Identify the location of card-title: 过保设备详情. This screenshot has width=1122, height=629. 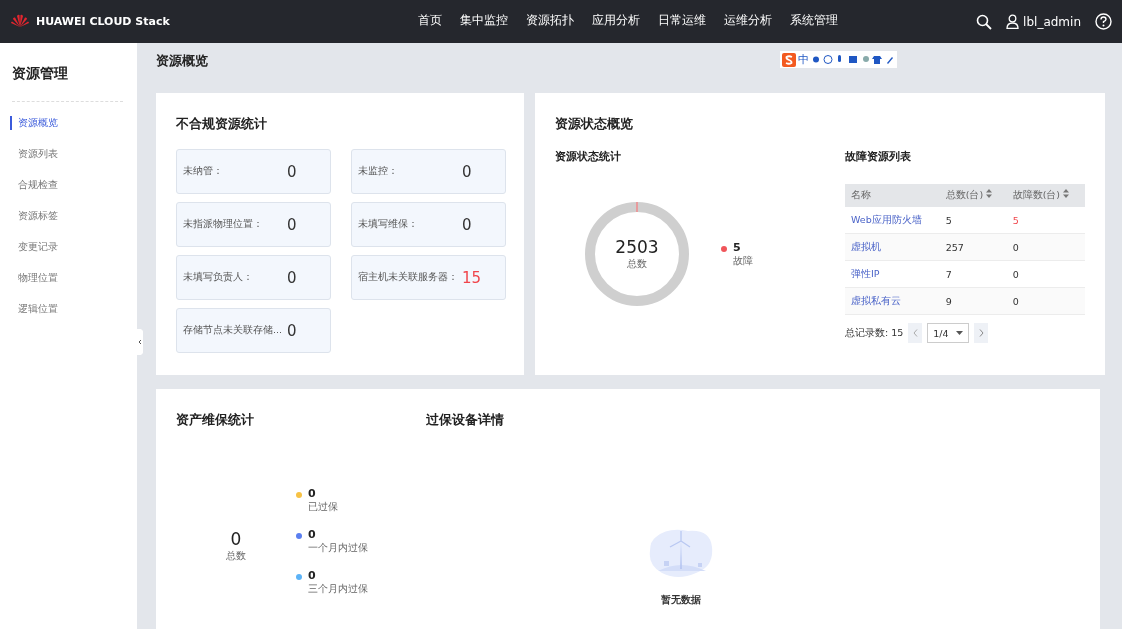
(465, 420).